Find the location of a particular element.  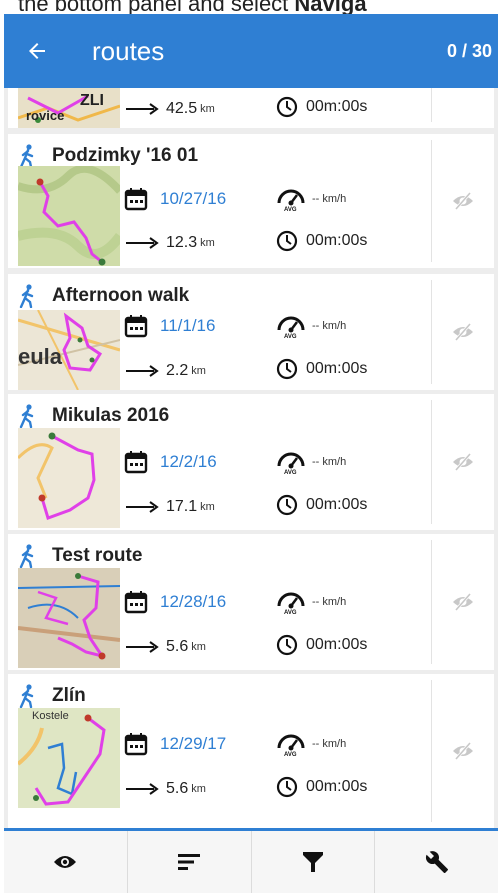

visibility-button is located at coordinates (66, 862).